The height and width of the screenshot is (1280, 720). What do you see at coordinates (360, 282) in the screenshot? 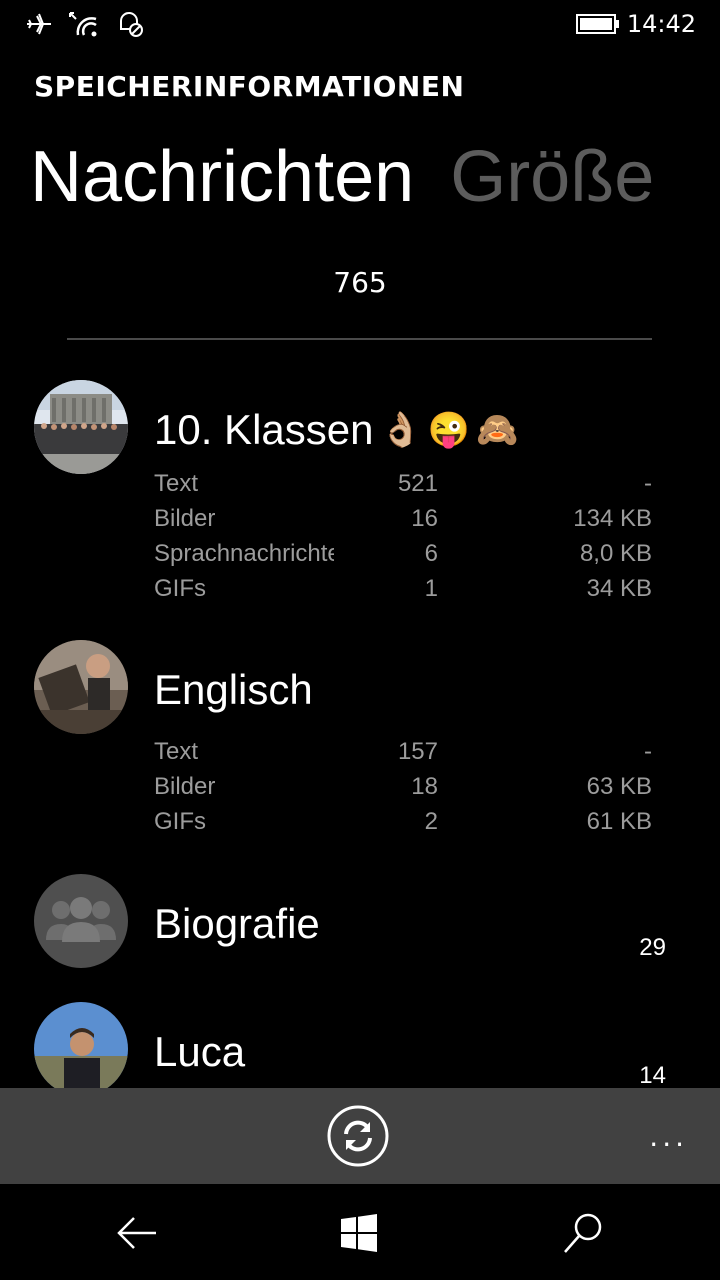
I see `total-message-count: 765` at bounding box center [360, 282].